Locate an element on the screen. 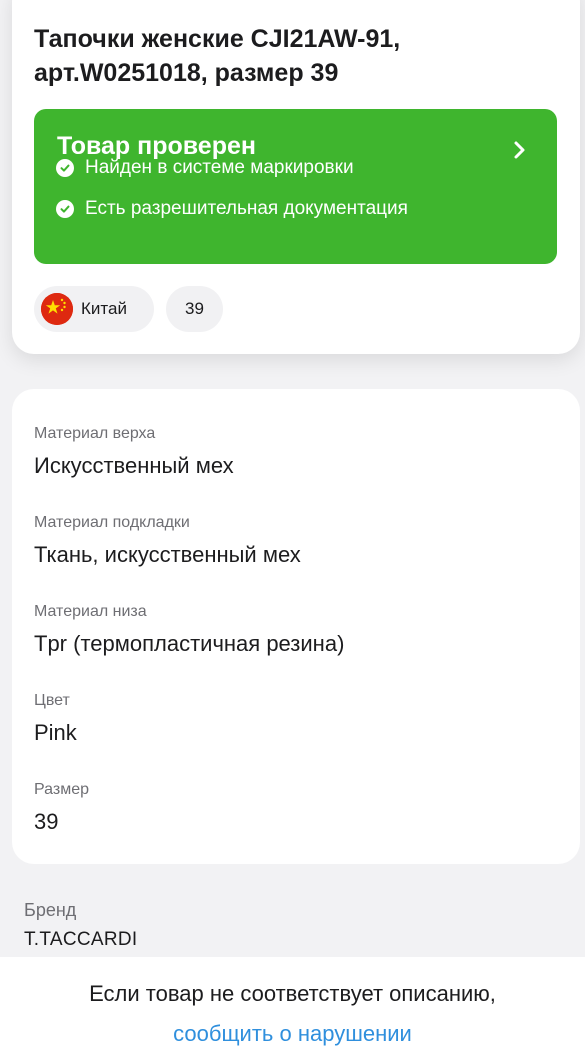 Image resolution: width=585 pixels, height=1054 pixels. size-label: 39 is located at coordinates (194, 308).